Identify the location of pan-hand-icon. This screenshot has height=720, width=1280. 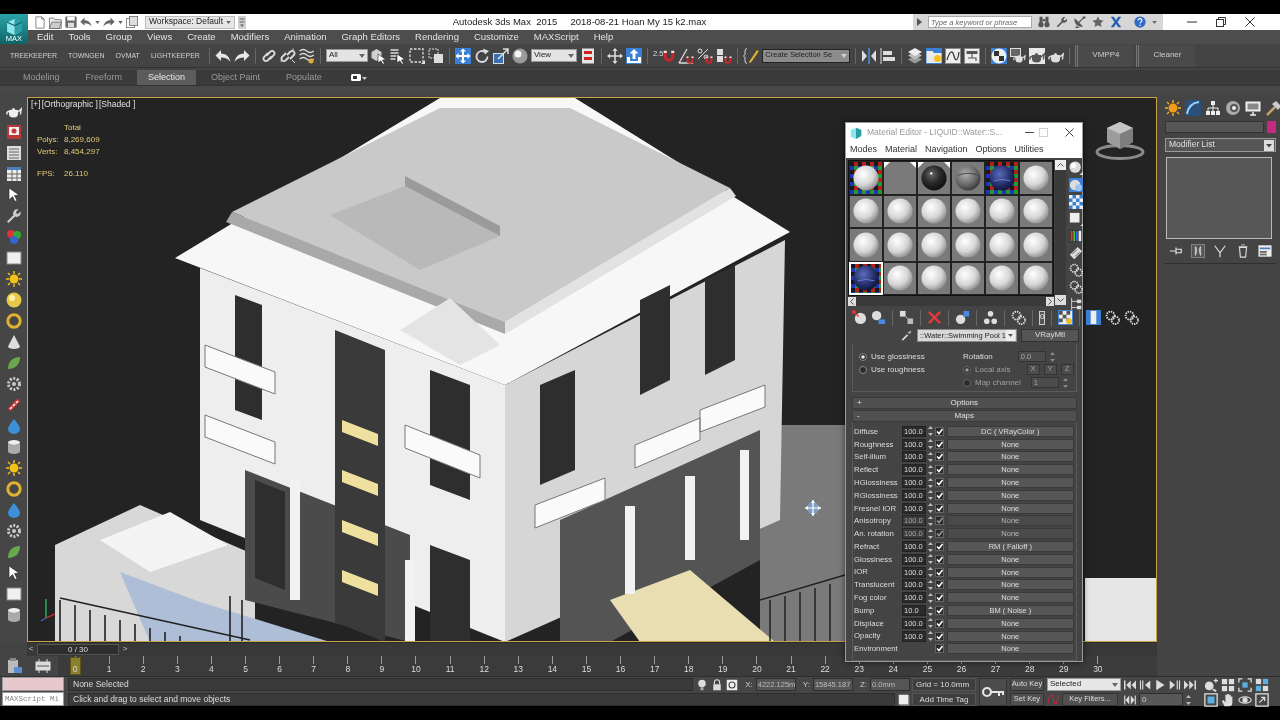
(1228, 699).